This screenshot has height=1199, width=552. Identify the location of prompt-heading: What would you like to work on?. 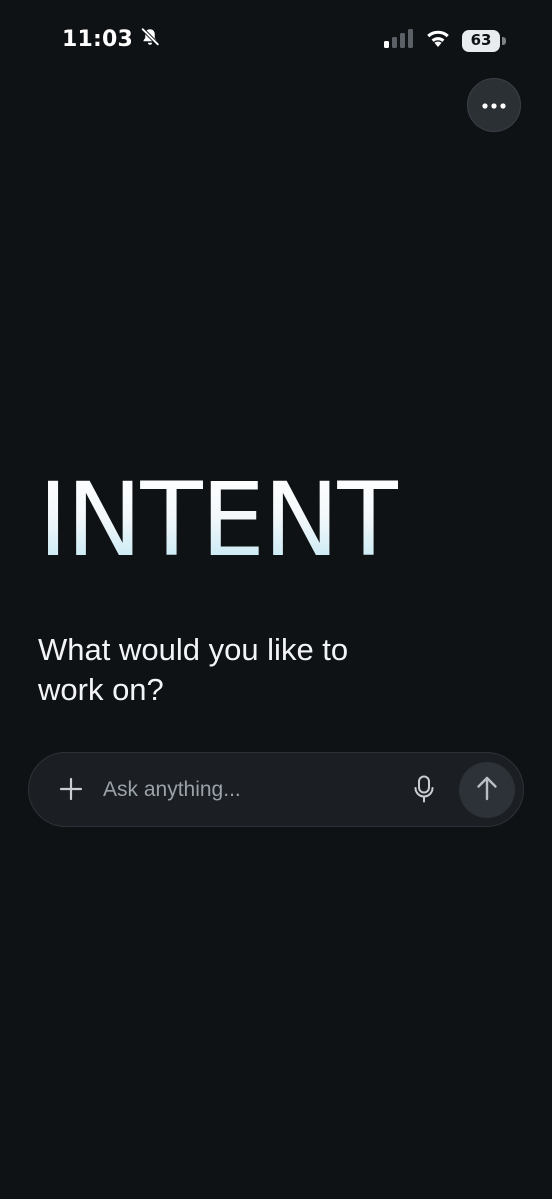
(193, 669).